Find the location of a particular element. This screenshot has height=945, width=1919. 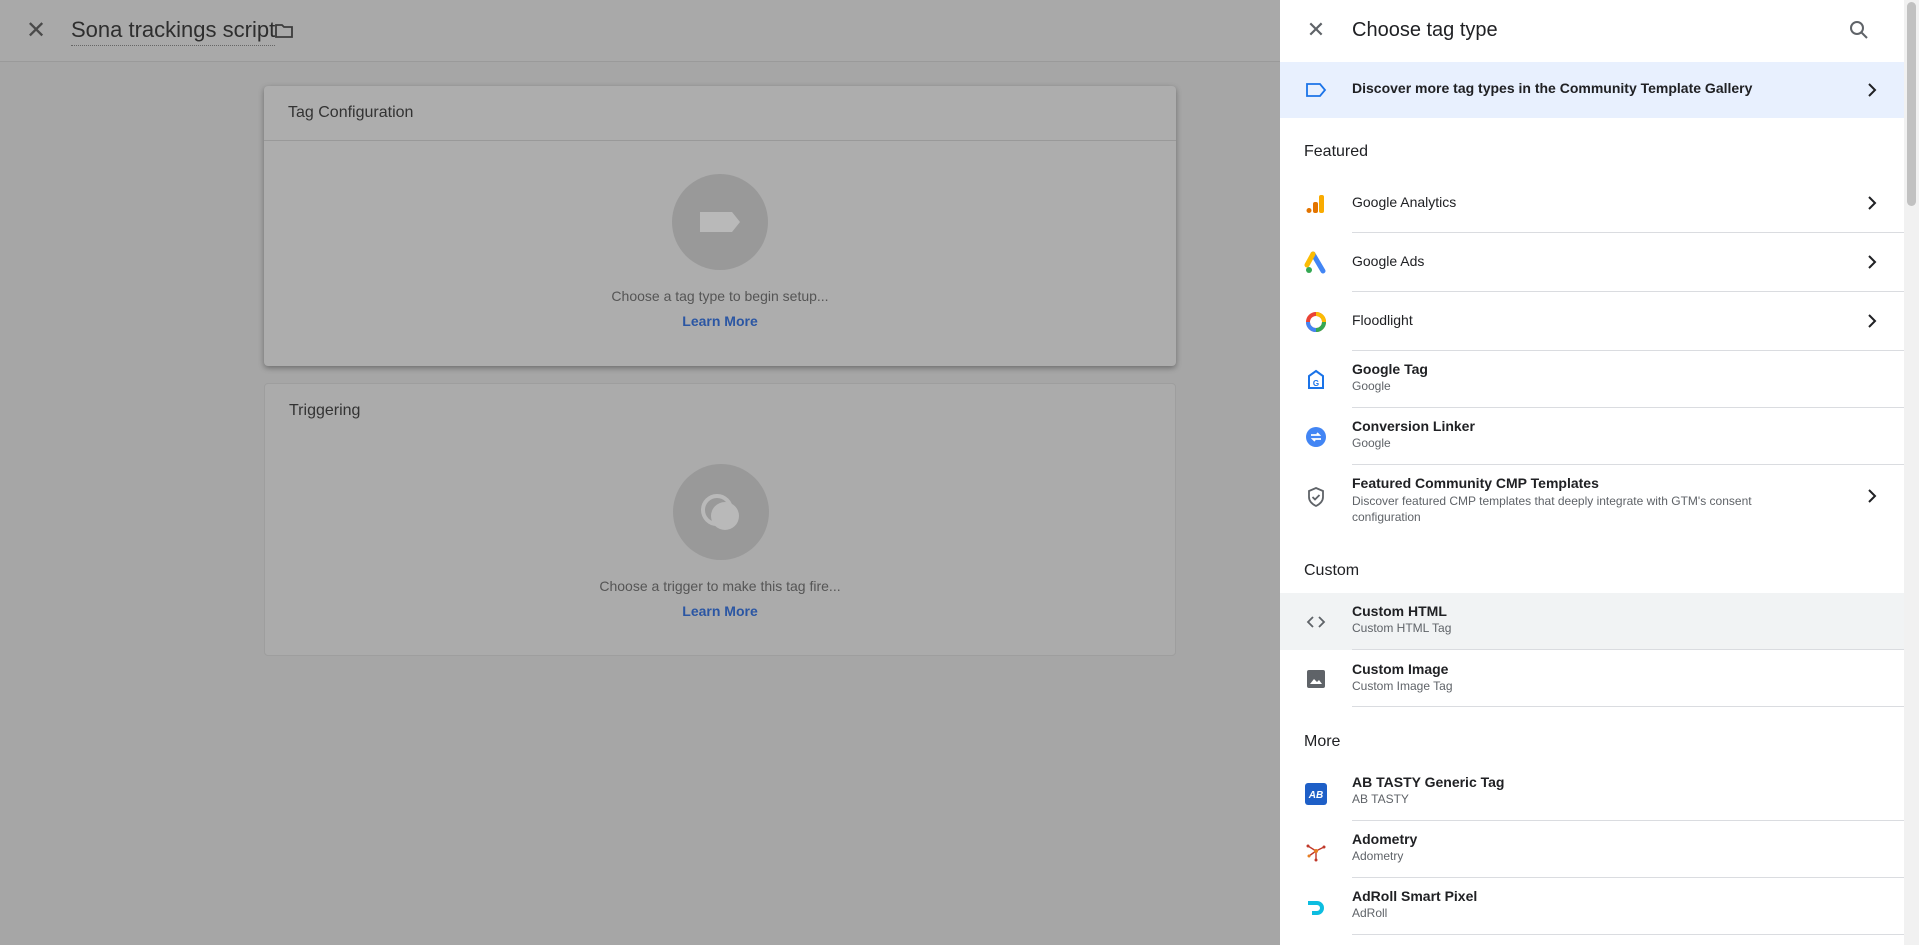

tag-name-title: Sona trackings script is located at coordinates (173, 31).